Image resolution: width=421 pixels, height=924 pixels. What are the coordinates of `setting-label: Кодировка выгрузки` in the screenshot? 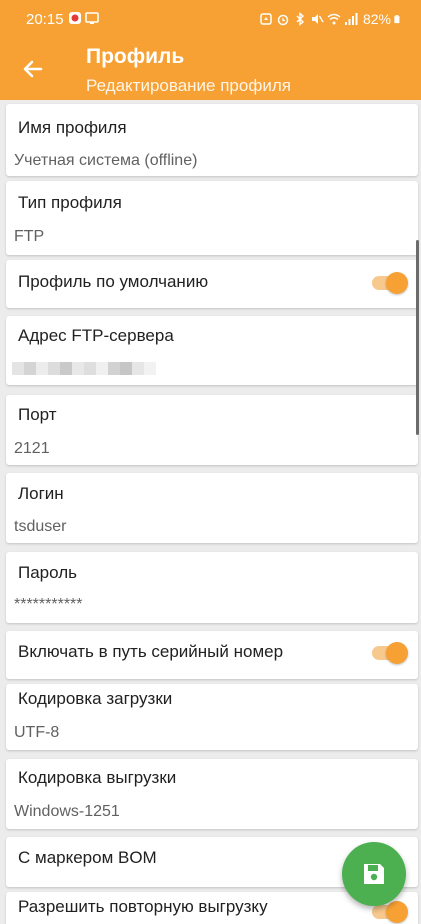 It's located at (97, 777).